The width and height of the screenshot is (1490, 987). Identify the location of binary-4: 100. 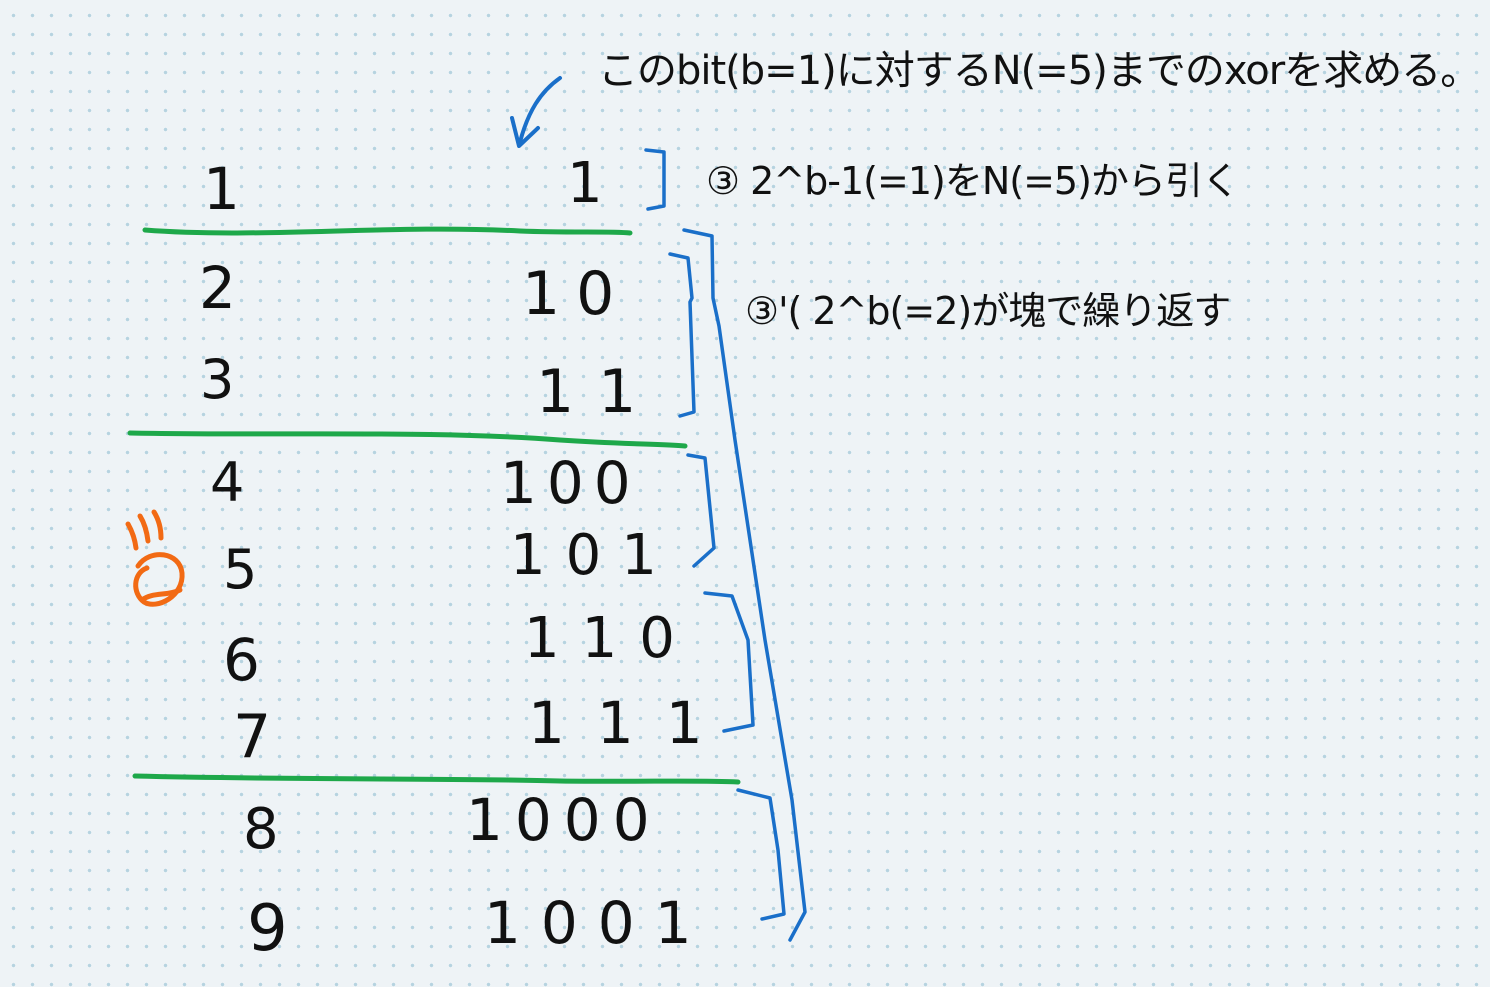
(570, 483).